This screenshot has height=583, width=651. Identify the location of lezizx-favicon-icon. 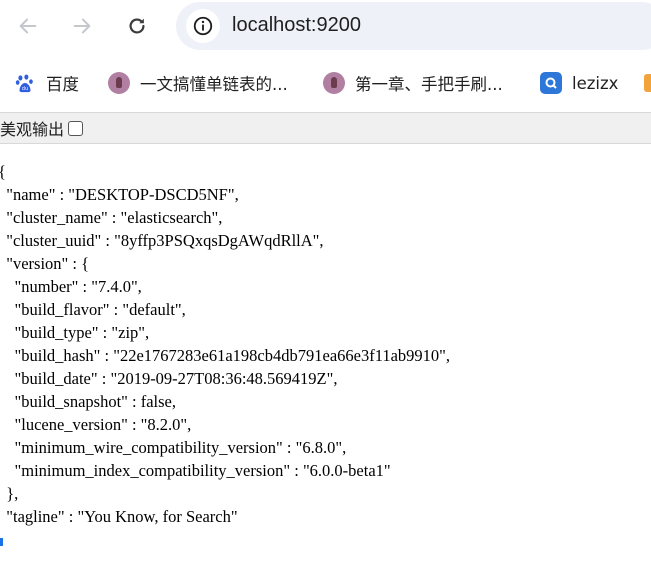
(551, 83).